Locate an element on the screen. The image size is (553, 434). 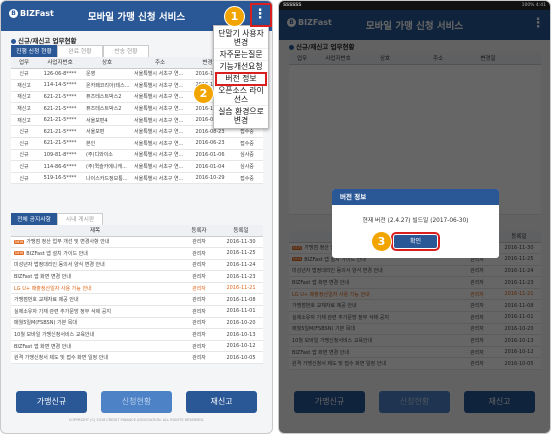
notice-row: 매월5일M(FSBSN) 기본 목대 관리자2016-10-20 is located at coordinates (137, 323).